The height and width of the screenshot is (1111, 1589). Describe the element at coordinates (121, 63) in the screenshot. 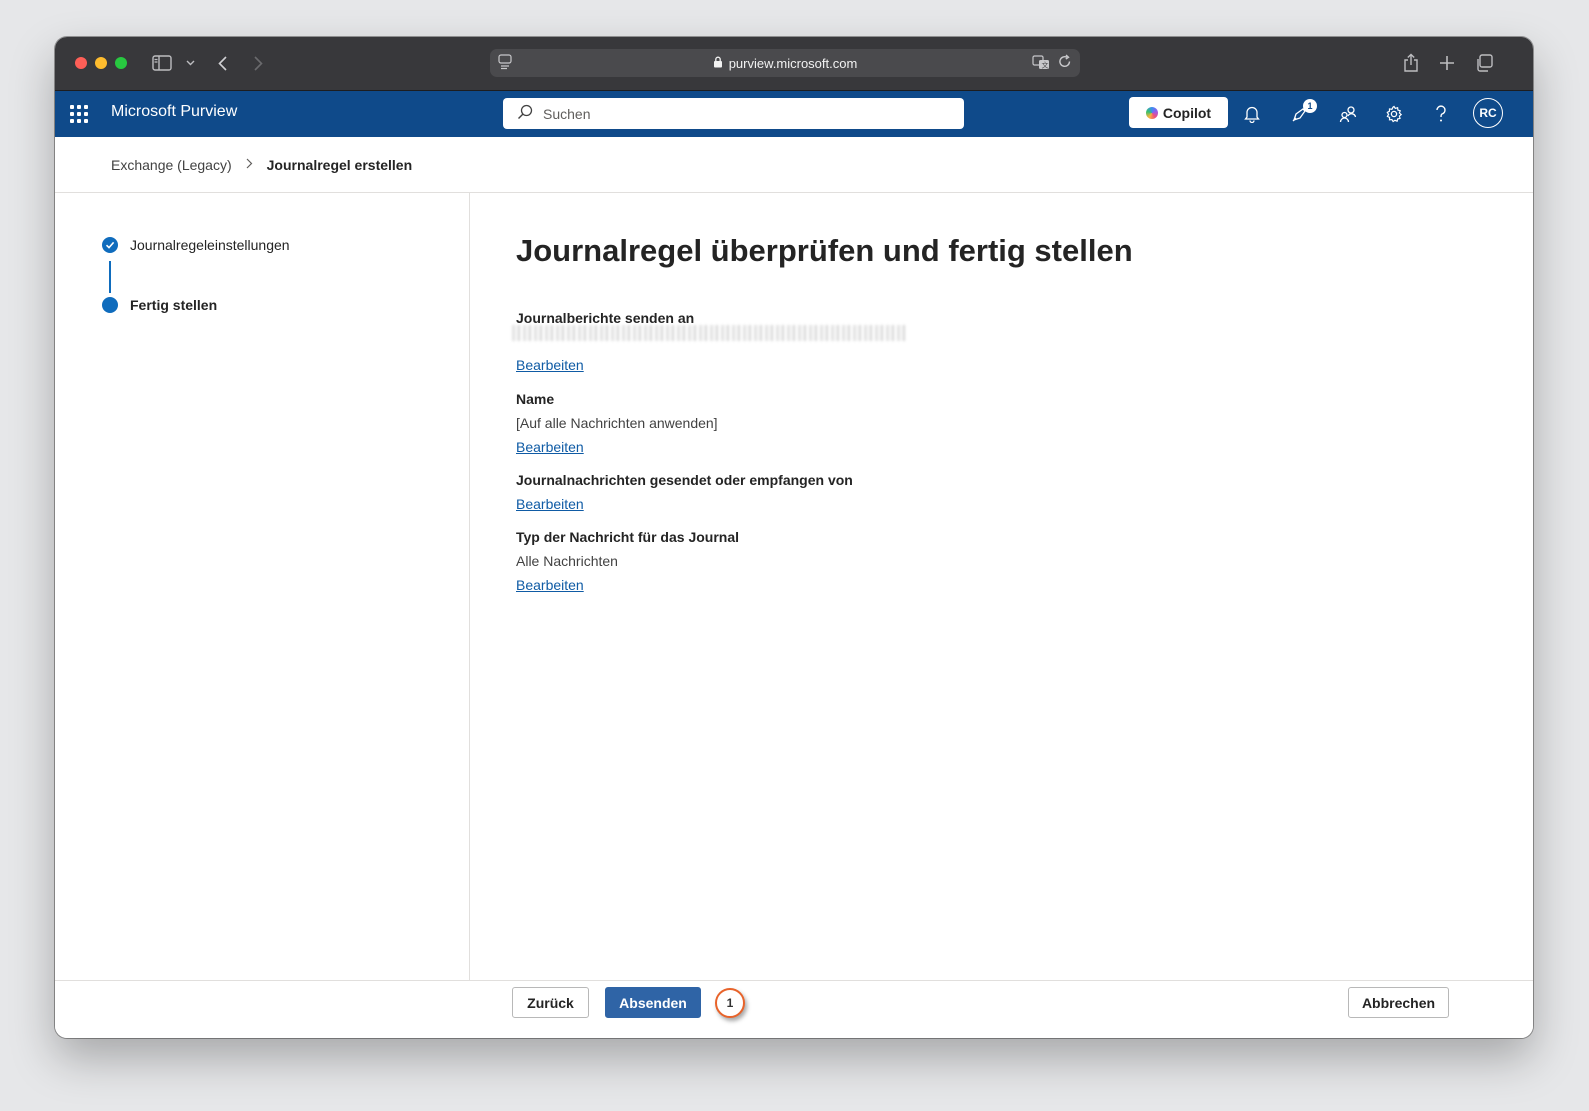

I see `zoom-window-button` at that location.